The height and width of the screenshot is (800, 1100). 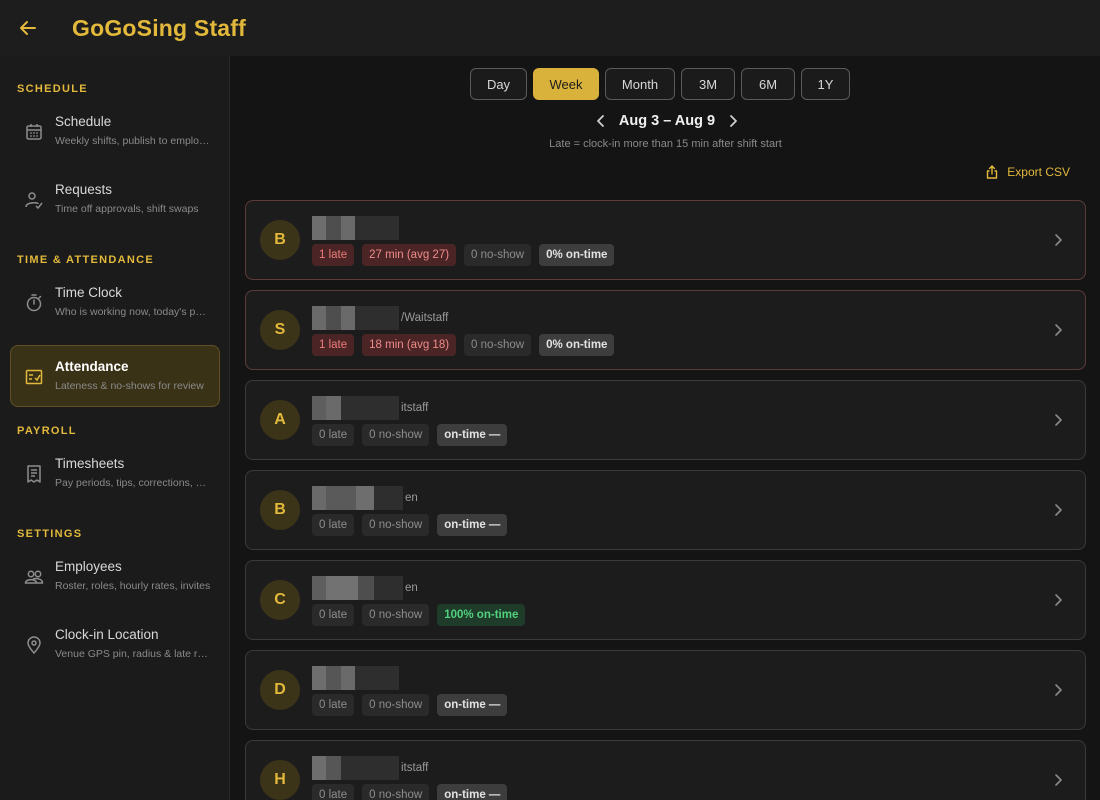 What do you see at coordinates (415, 408) in the screenshot?
I see `employee-role-suffix: itstaff` at bounding box center [415, 408].